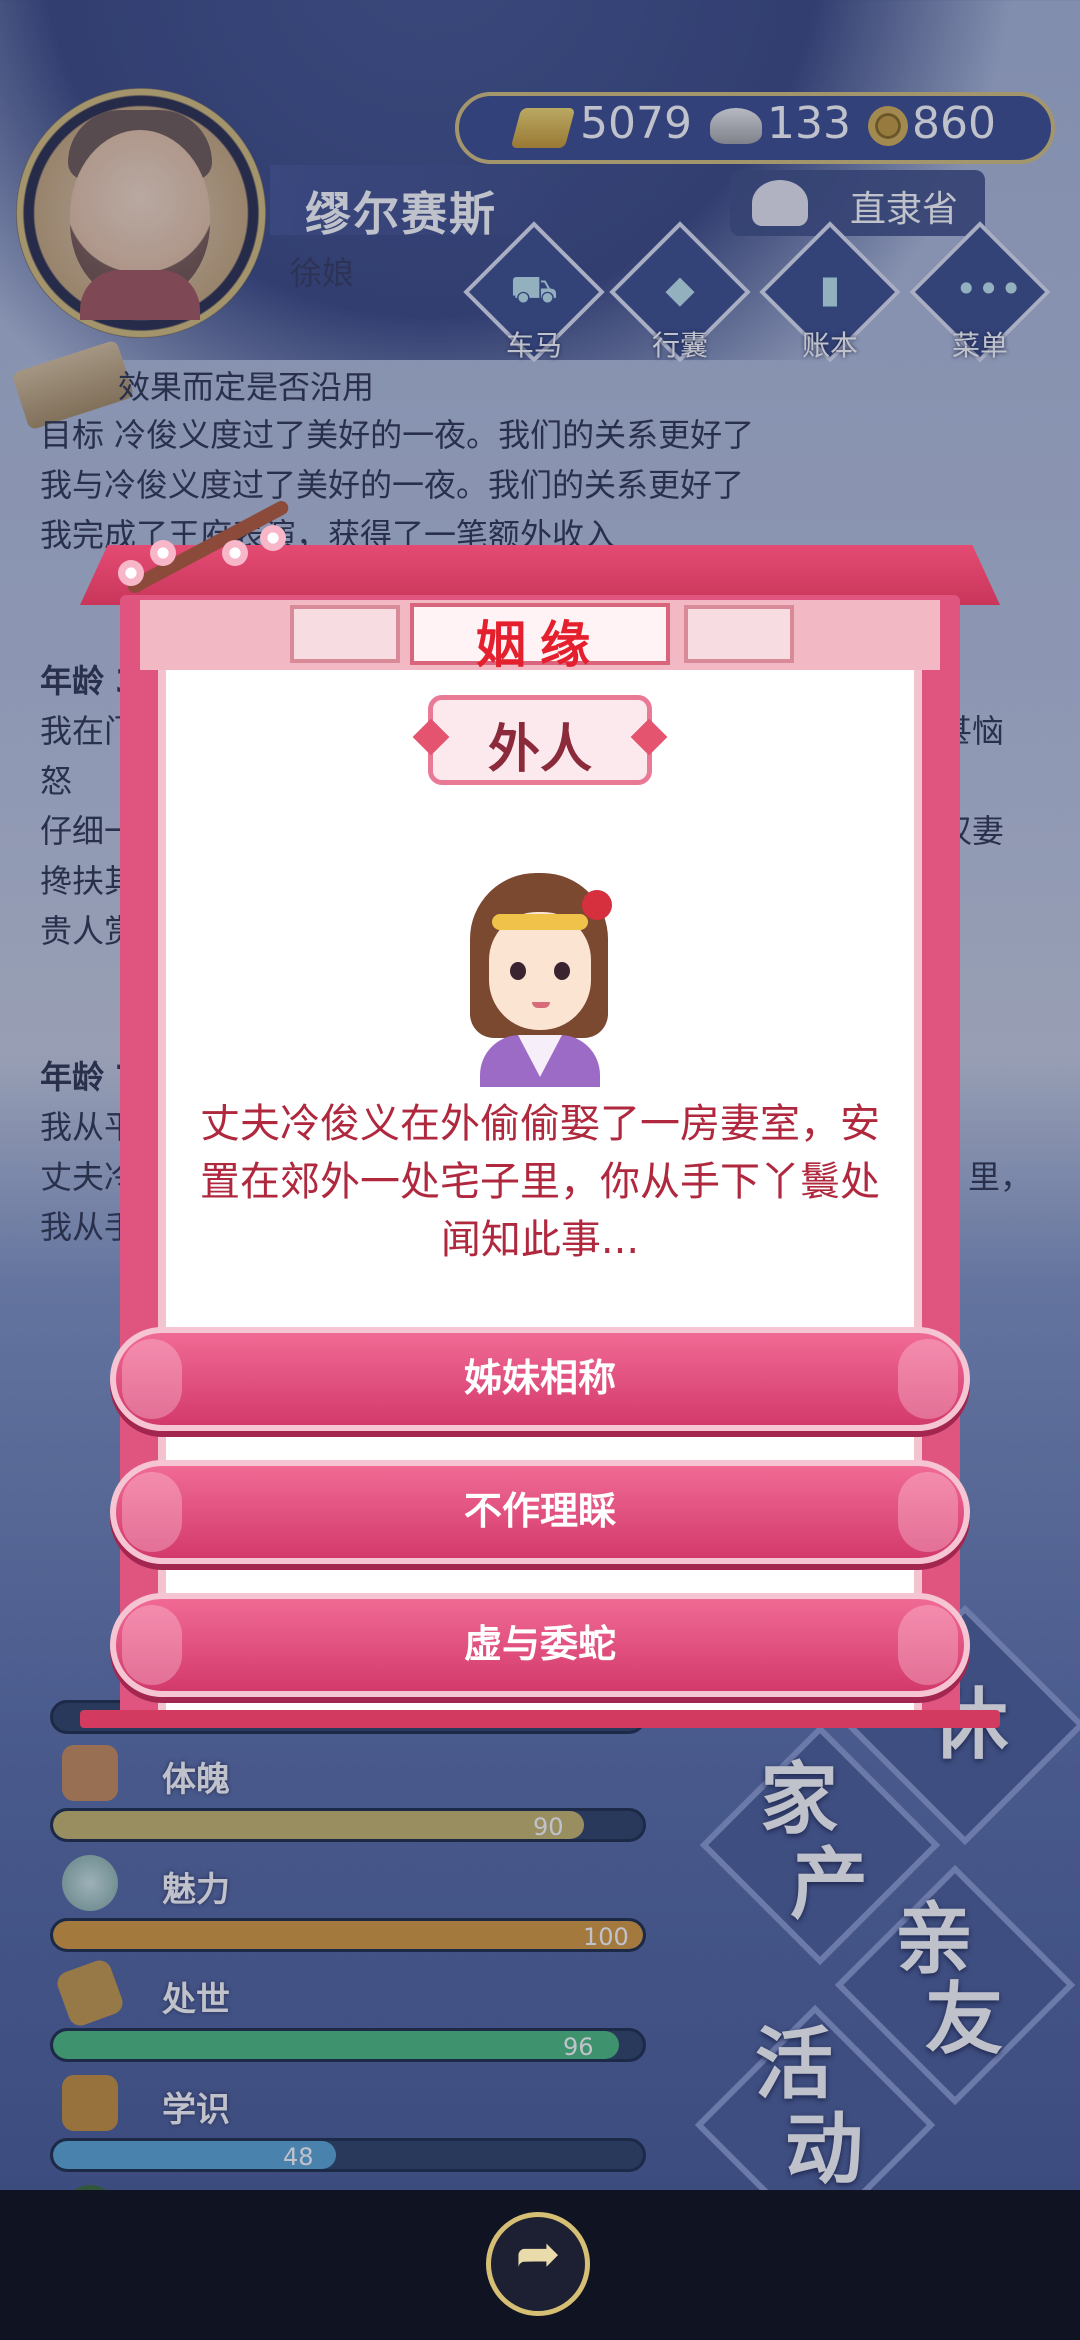 Image resolution: width=1080 pixels, height=2340 pixels. Describe the element at coordinates (540, 922) in the screenshot. I see `hair-ornament` at that location.